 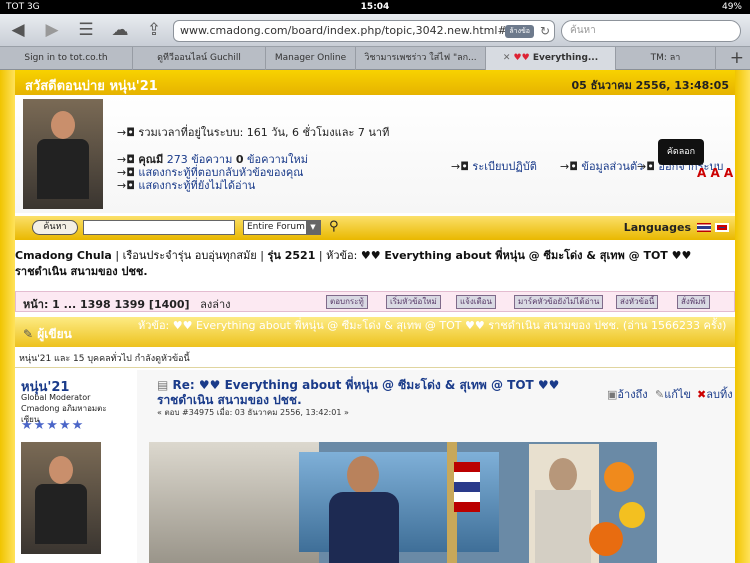 I want to click on languages-label: Languages, so click(x=657, y=227).